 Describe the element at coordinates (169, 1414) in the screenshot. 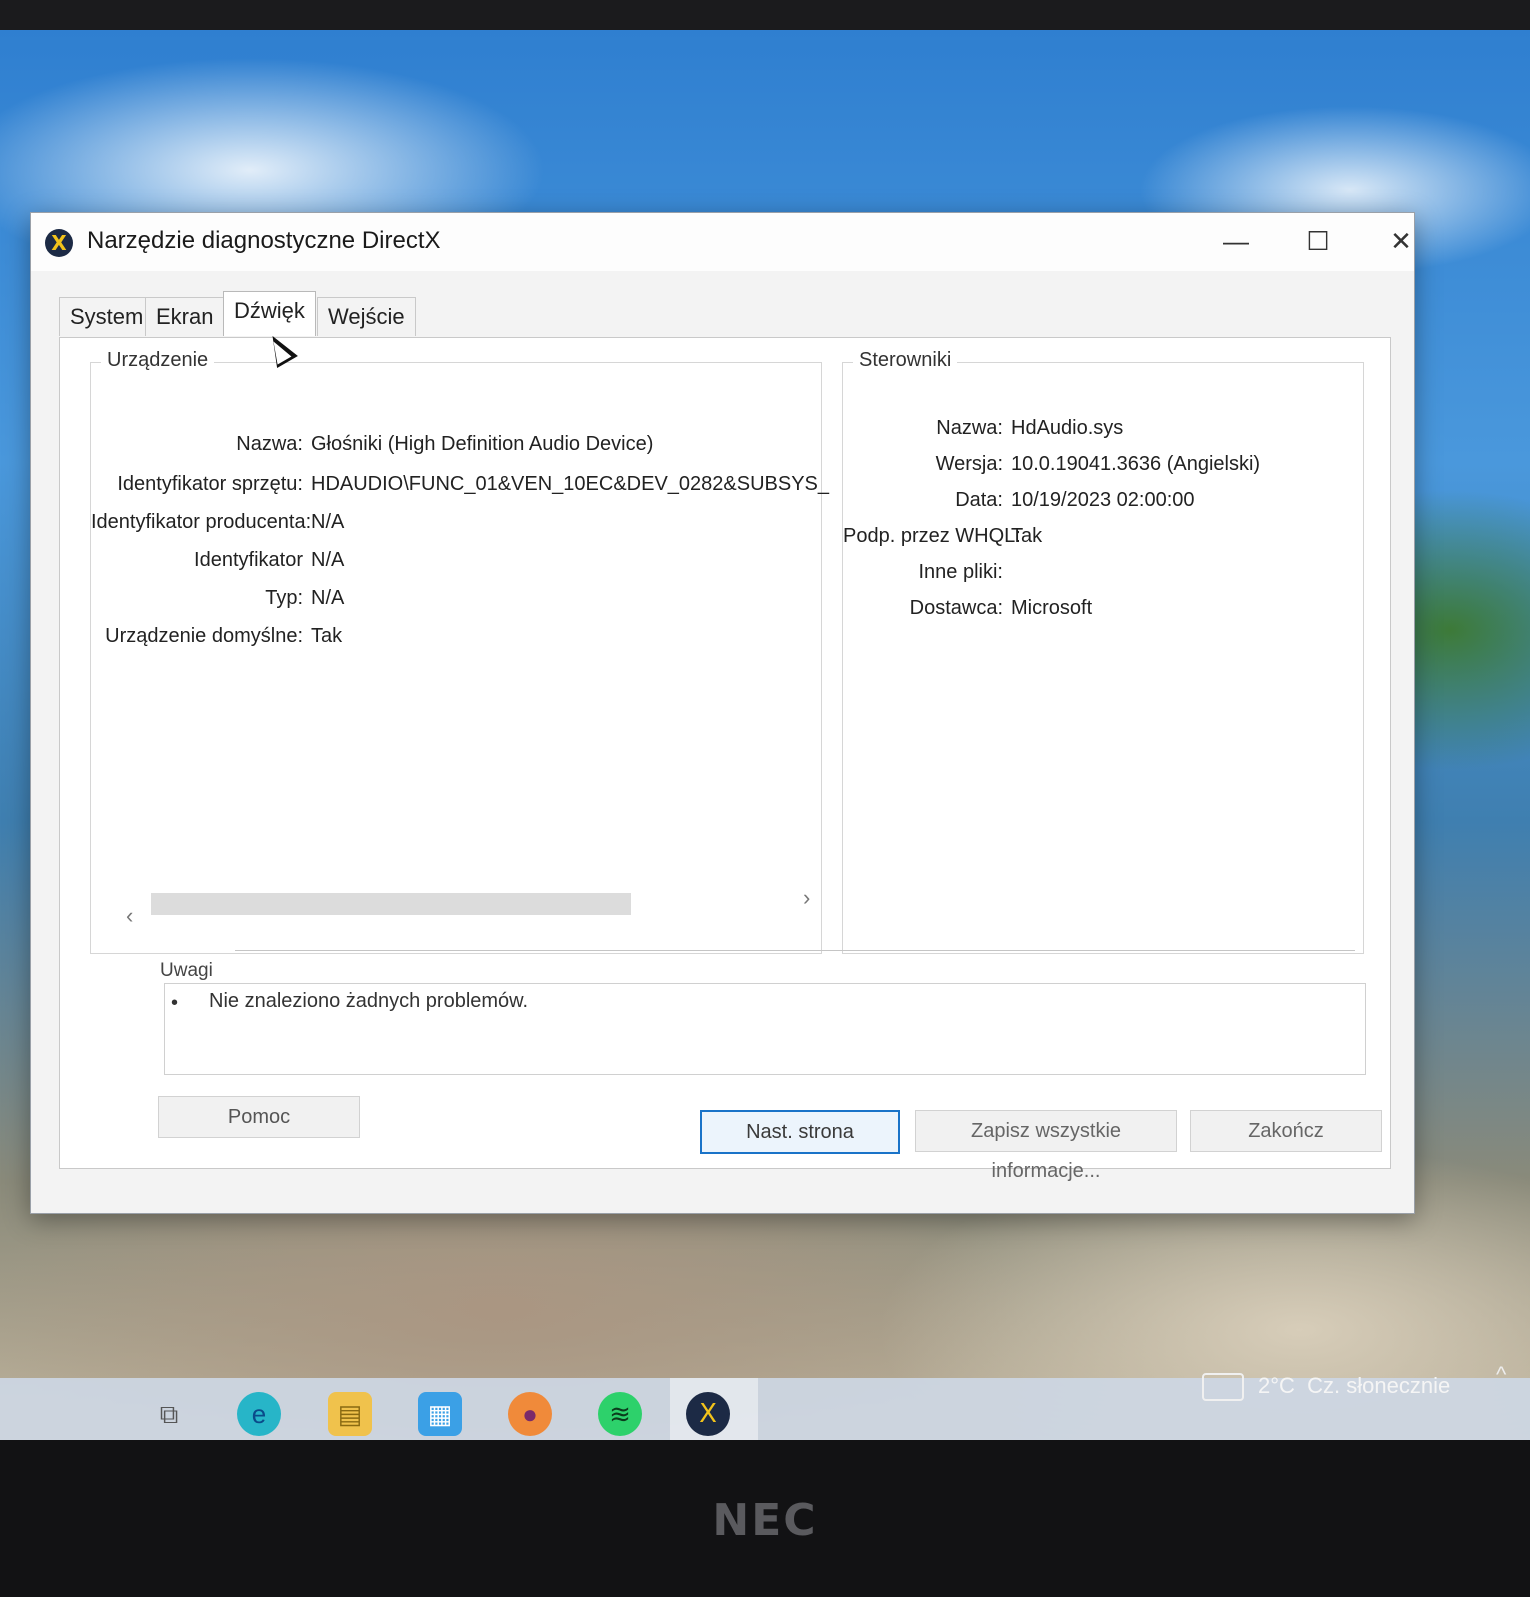

I see `task-view-icon: ⧉` at that location.